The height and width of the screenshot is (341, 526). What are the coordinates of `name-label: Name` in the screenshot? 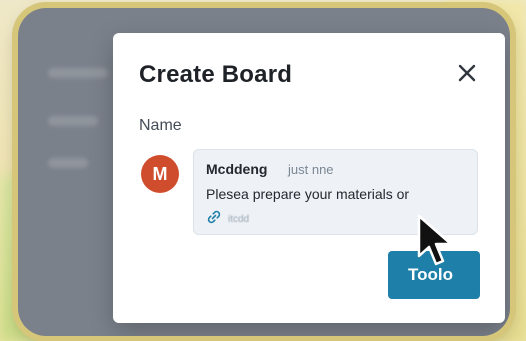 It's located at (160, 125).